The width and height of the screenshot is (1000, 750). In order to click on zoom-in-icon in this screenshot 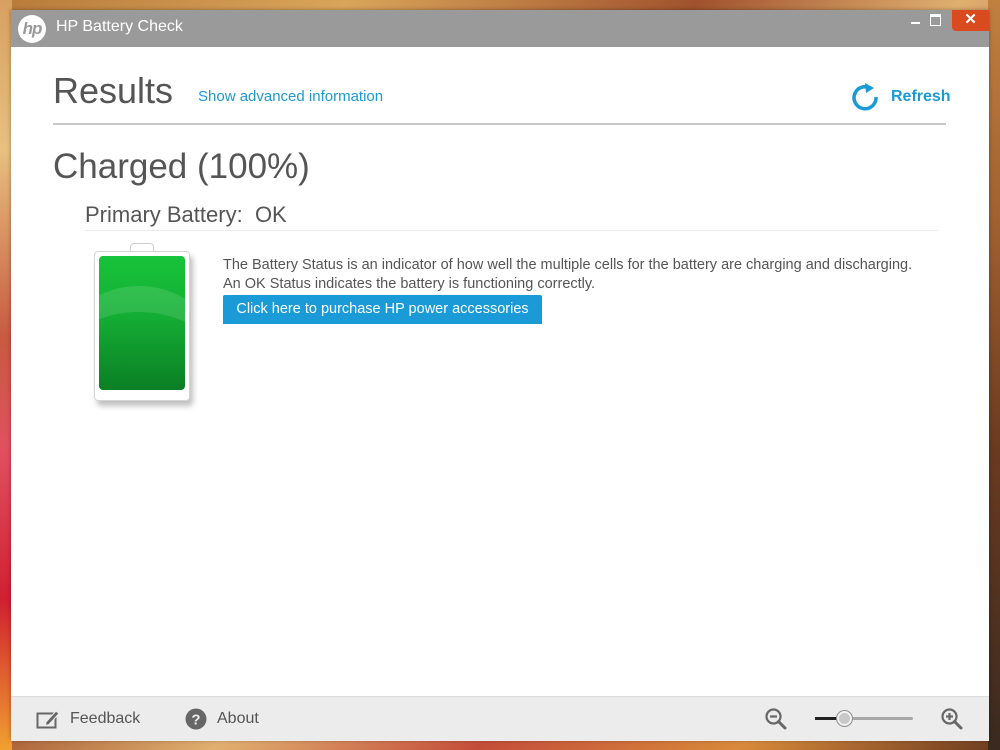, I will do `click(952, 719)`.